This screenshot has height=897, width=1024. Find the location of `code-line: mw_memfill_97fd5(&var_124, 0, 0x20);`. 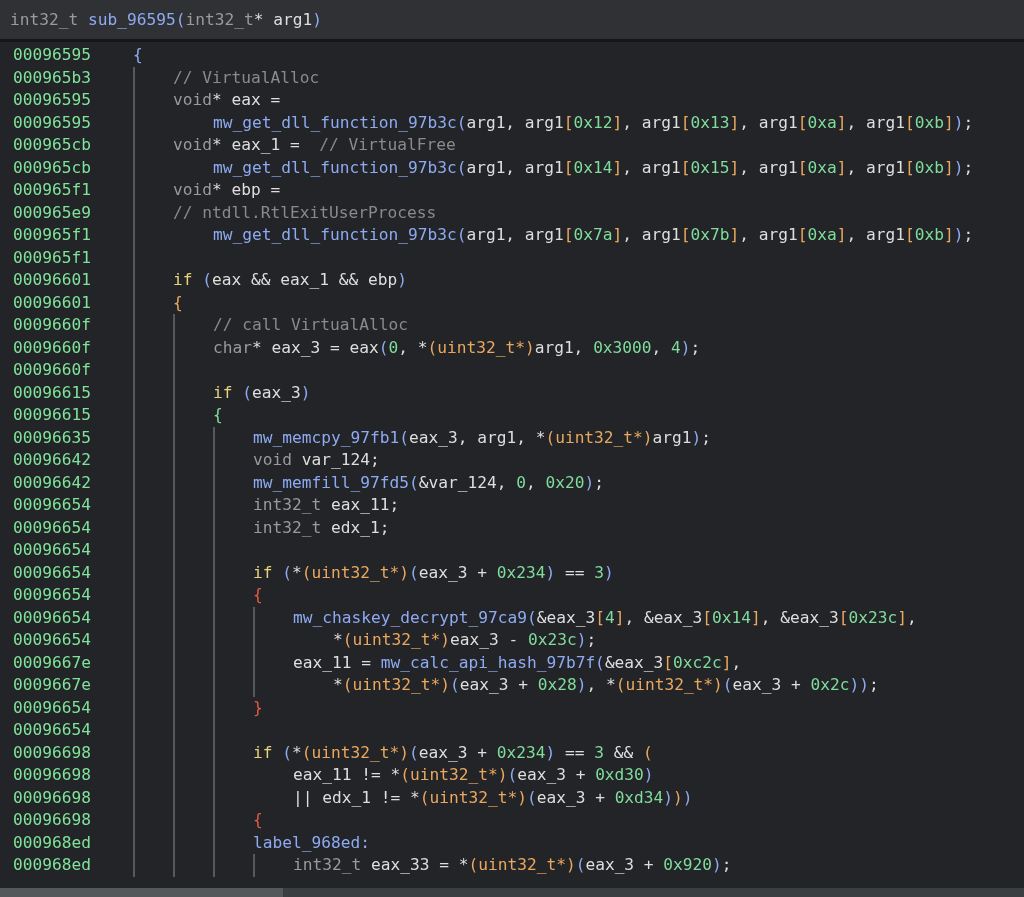

code-line: mw_memfill_97fd5(&var_124, 0, 0x20); is located at coordinates (428, 482).